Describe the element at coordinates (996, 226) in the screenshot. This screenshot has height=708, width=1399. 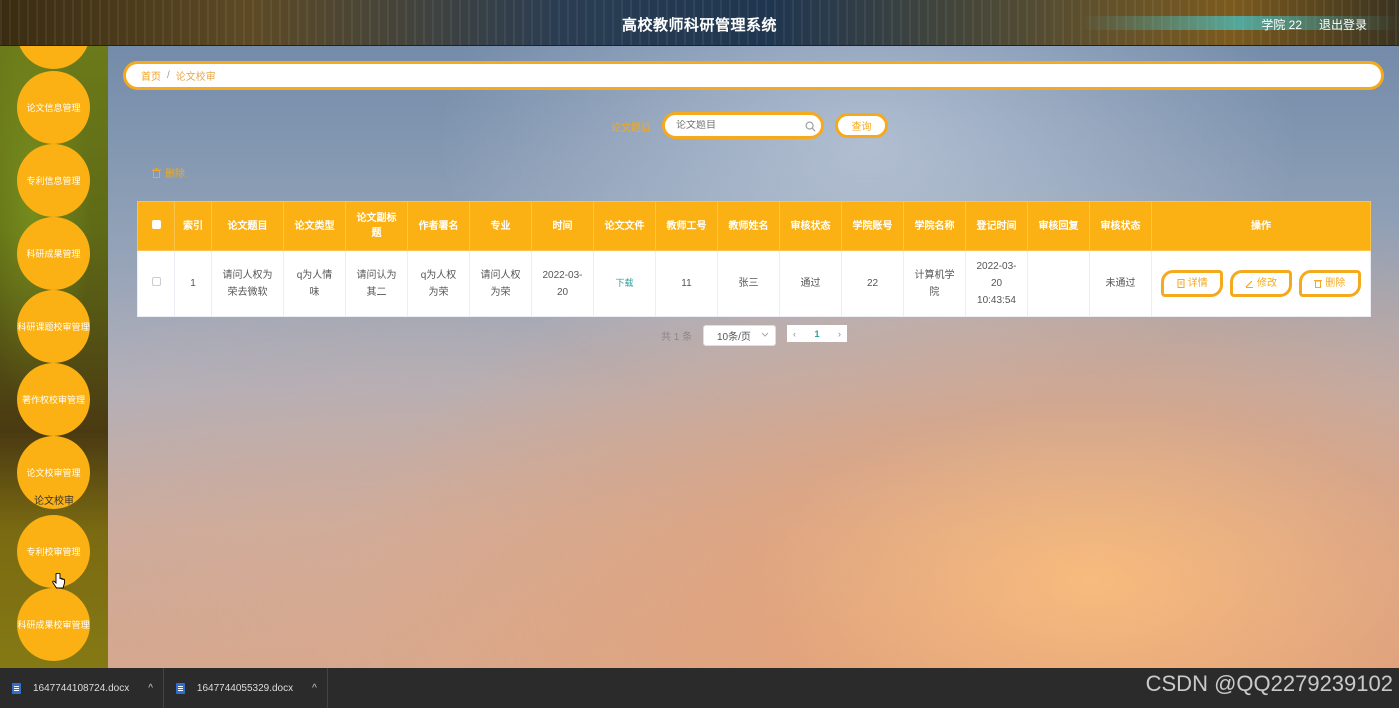
I see `column-header: 登记时间` at that location.